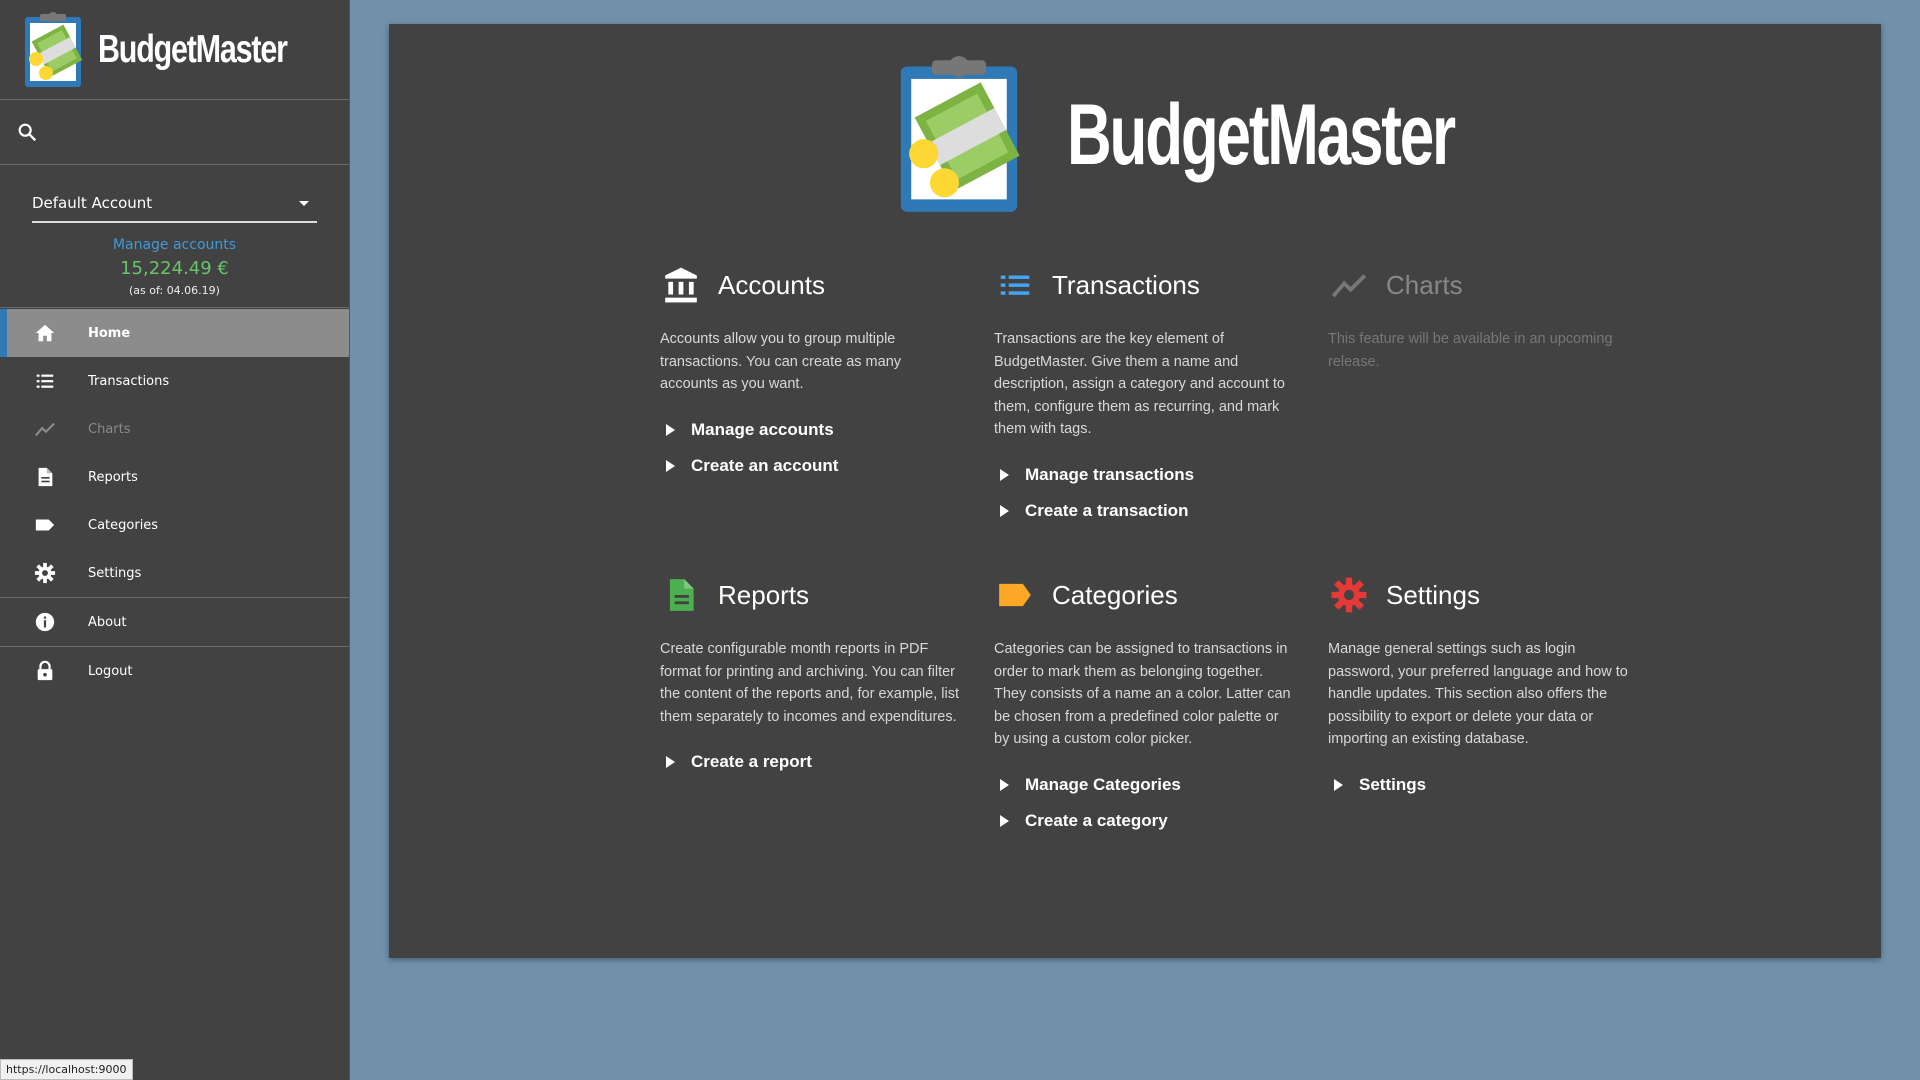  I want to click on manage-transactions-button: Manage transactions, so click(1144, 475).